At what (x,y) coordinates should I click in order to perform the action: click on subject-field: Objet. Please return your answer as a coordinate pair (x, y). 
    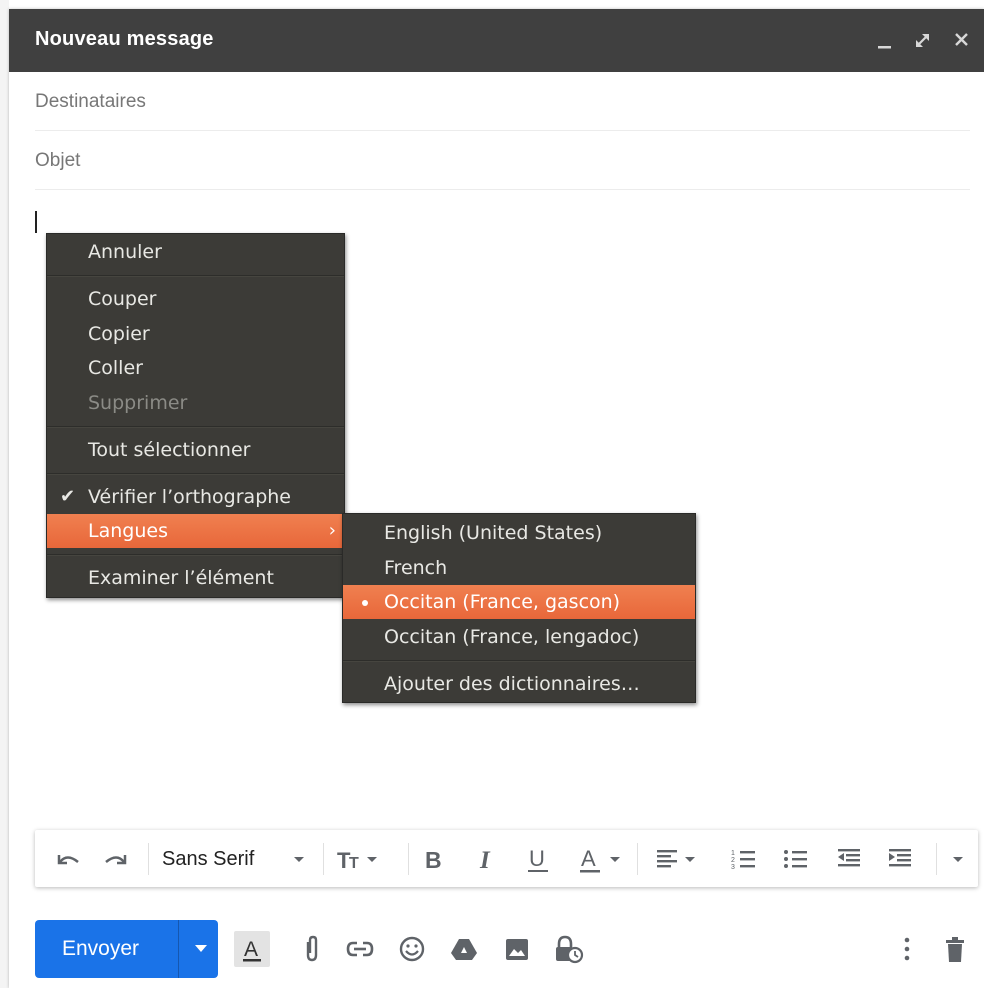
    Looking at the image, I should click on (502, 160).